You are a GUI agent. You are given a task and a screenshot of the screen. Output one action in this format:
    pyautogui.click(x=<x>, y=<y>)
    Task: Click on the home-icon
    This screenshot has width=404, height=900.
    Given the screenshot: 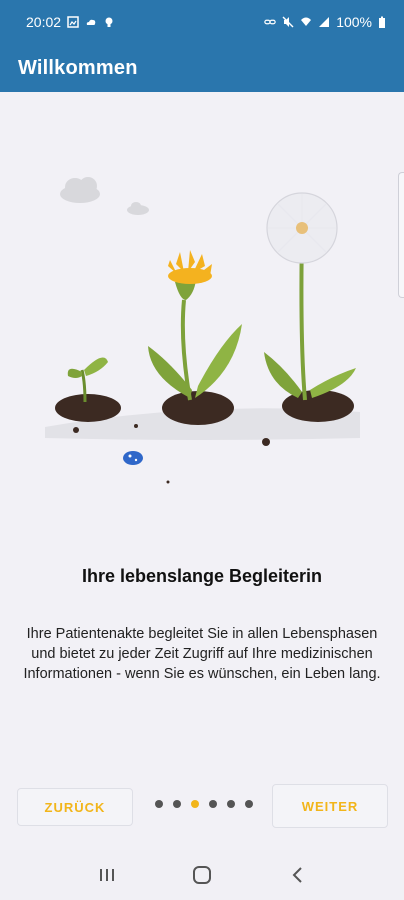 What is the action you would take?
    pyautogui.click(x=202, y=875)
    